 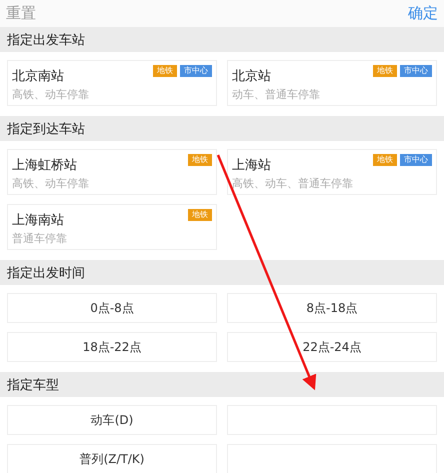 I want to click on station-card: 上海虹桥站 地铁 高铁、动车停靠, so click(x=112, y=172).